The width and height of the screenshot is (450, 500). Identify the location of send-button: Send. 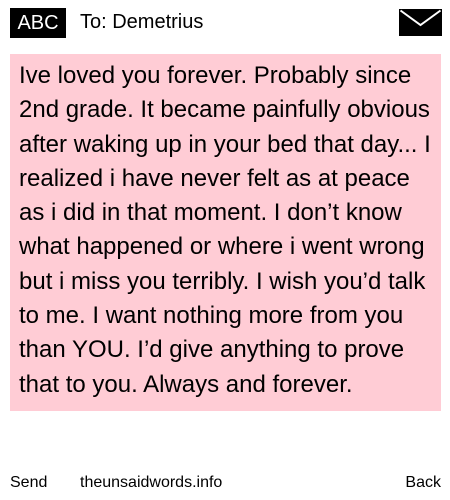
(28, 483).